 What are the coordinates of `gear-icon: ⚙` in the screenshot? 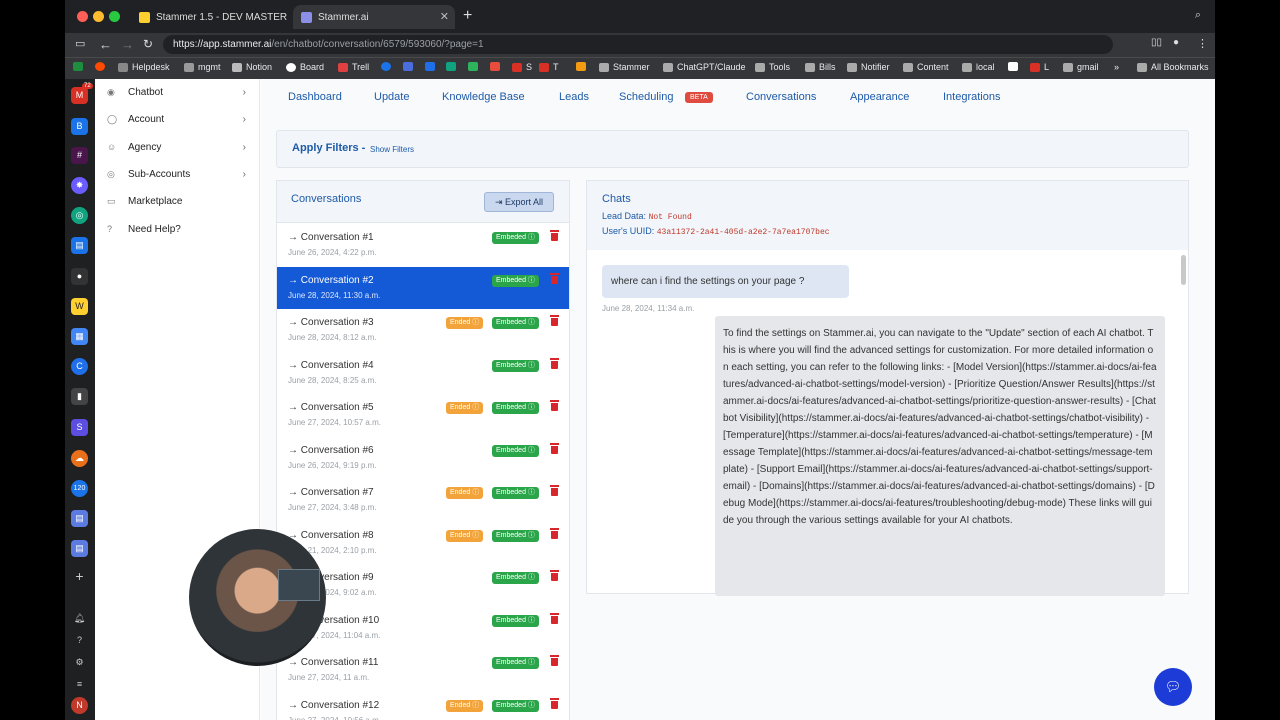 It's located at (79, 662).